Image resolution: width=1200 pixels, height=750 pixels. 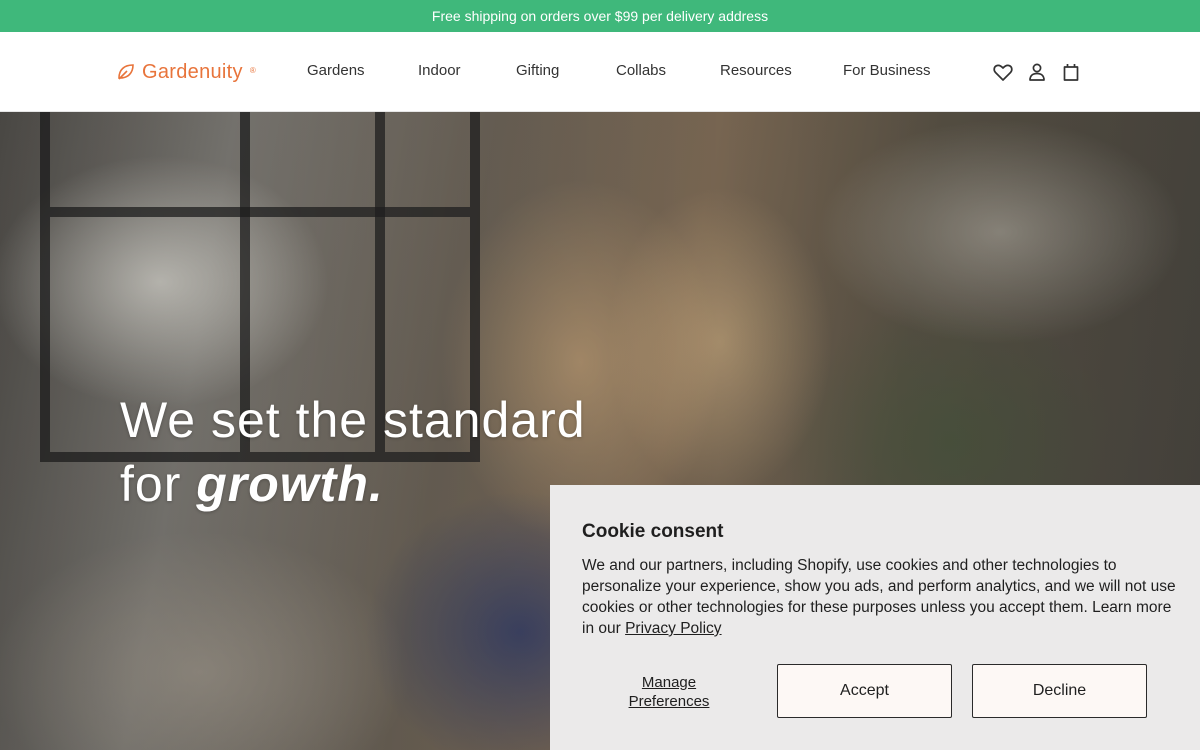 I want to click on hero-headline: We set the standard for growth., so click(x=353, y=452).